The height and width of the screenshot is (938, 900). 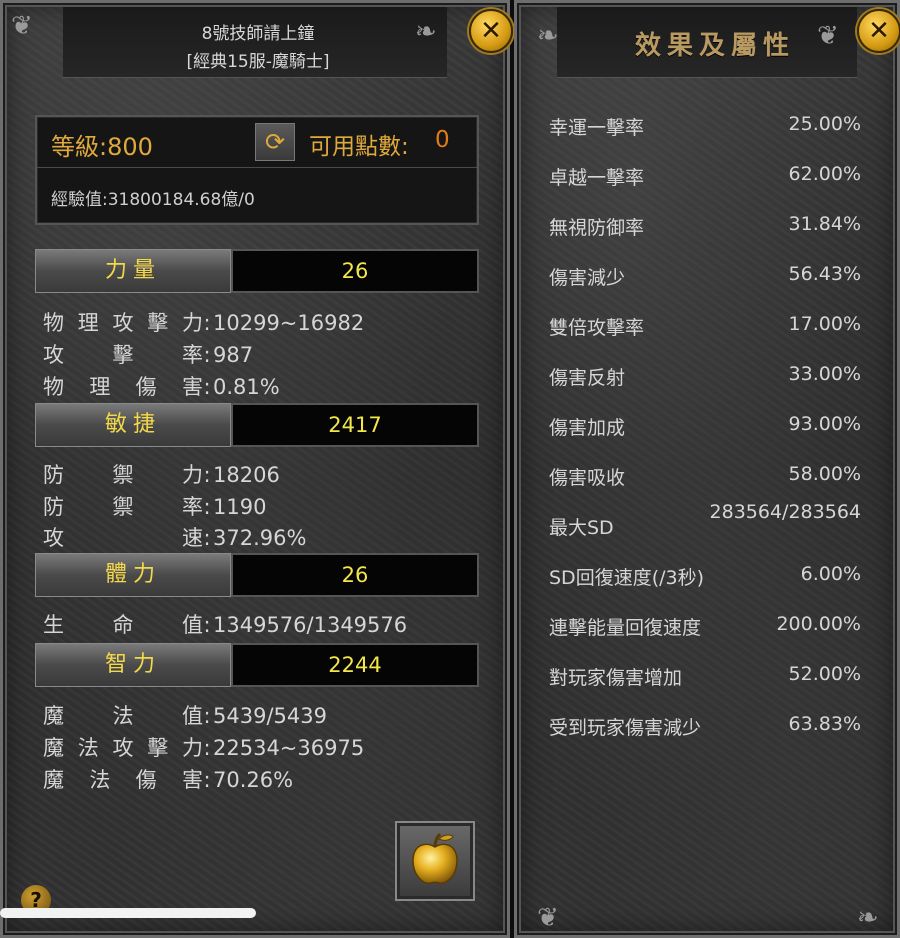 I want to click on effect-name: 最大SD, so click(x=581, y=528).